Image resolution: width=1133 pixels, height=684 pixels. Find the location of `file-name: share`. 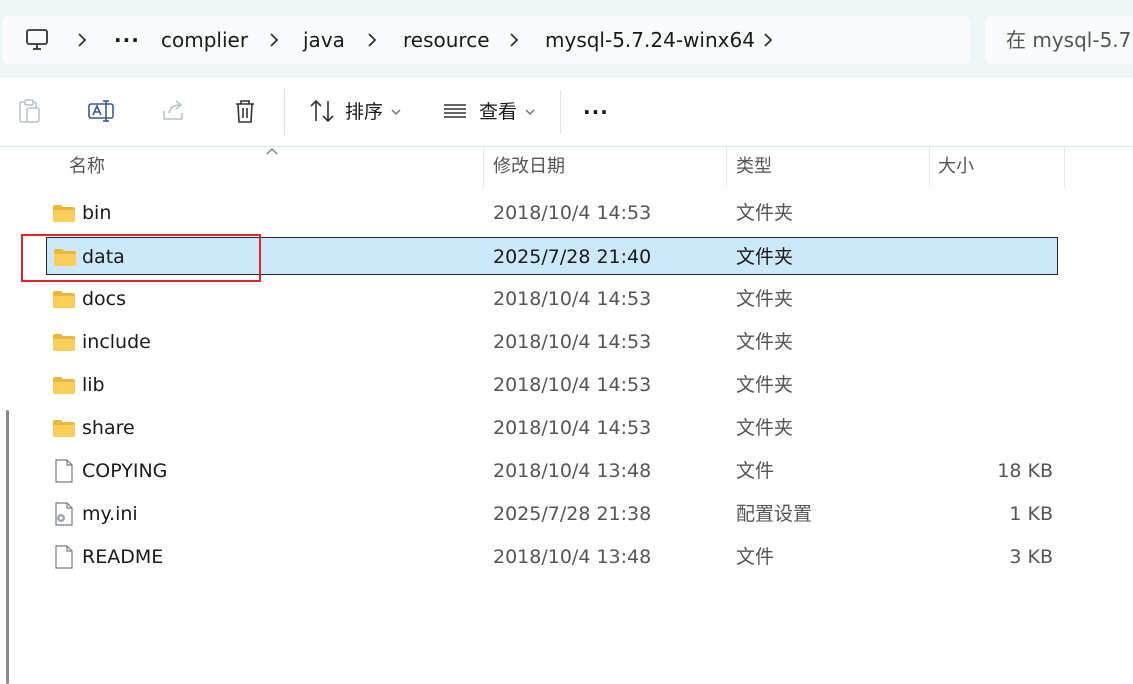

file-name: share is located at coordinates (108, 428).